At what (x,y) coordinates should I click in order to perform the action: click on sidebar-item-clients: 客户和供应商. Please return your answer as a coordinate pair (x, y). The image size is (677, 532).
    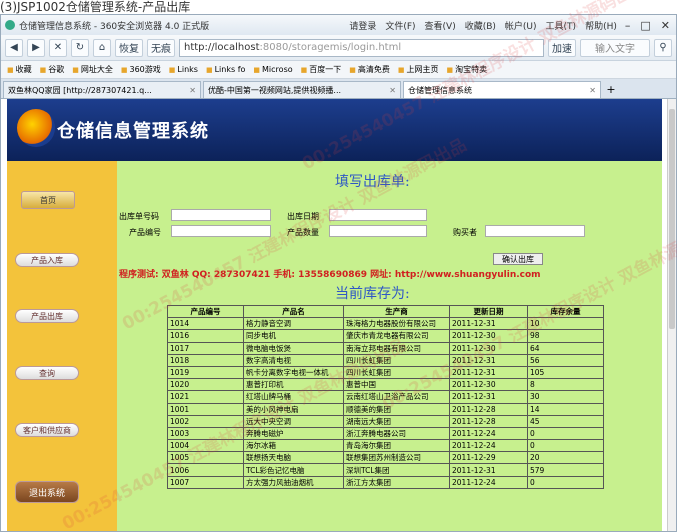
    Looking at the image, I should click on (47, 430).